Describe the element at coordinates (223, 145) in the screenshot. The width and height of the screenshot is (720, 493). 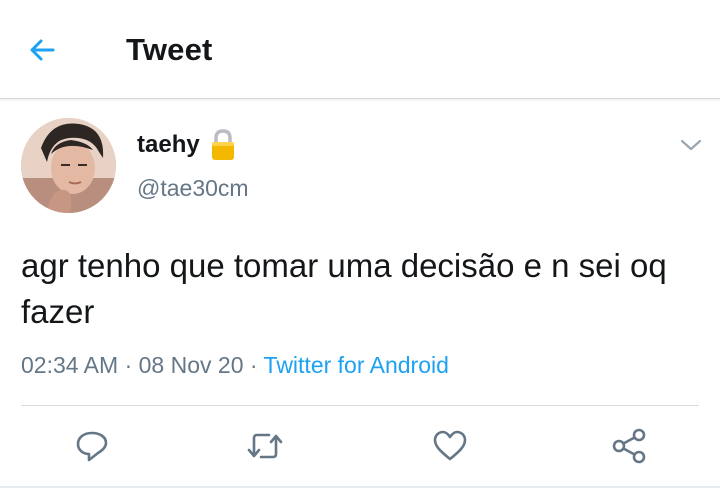
I see `lock-icon` at that location.